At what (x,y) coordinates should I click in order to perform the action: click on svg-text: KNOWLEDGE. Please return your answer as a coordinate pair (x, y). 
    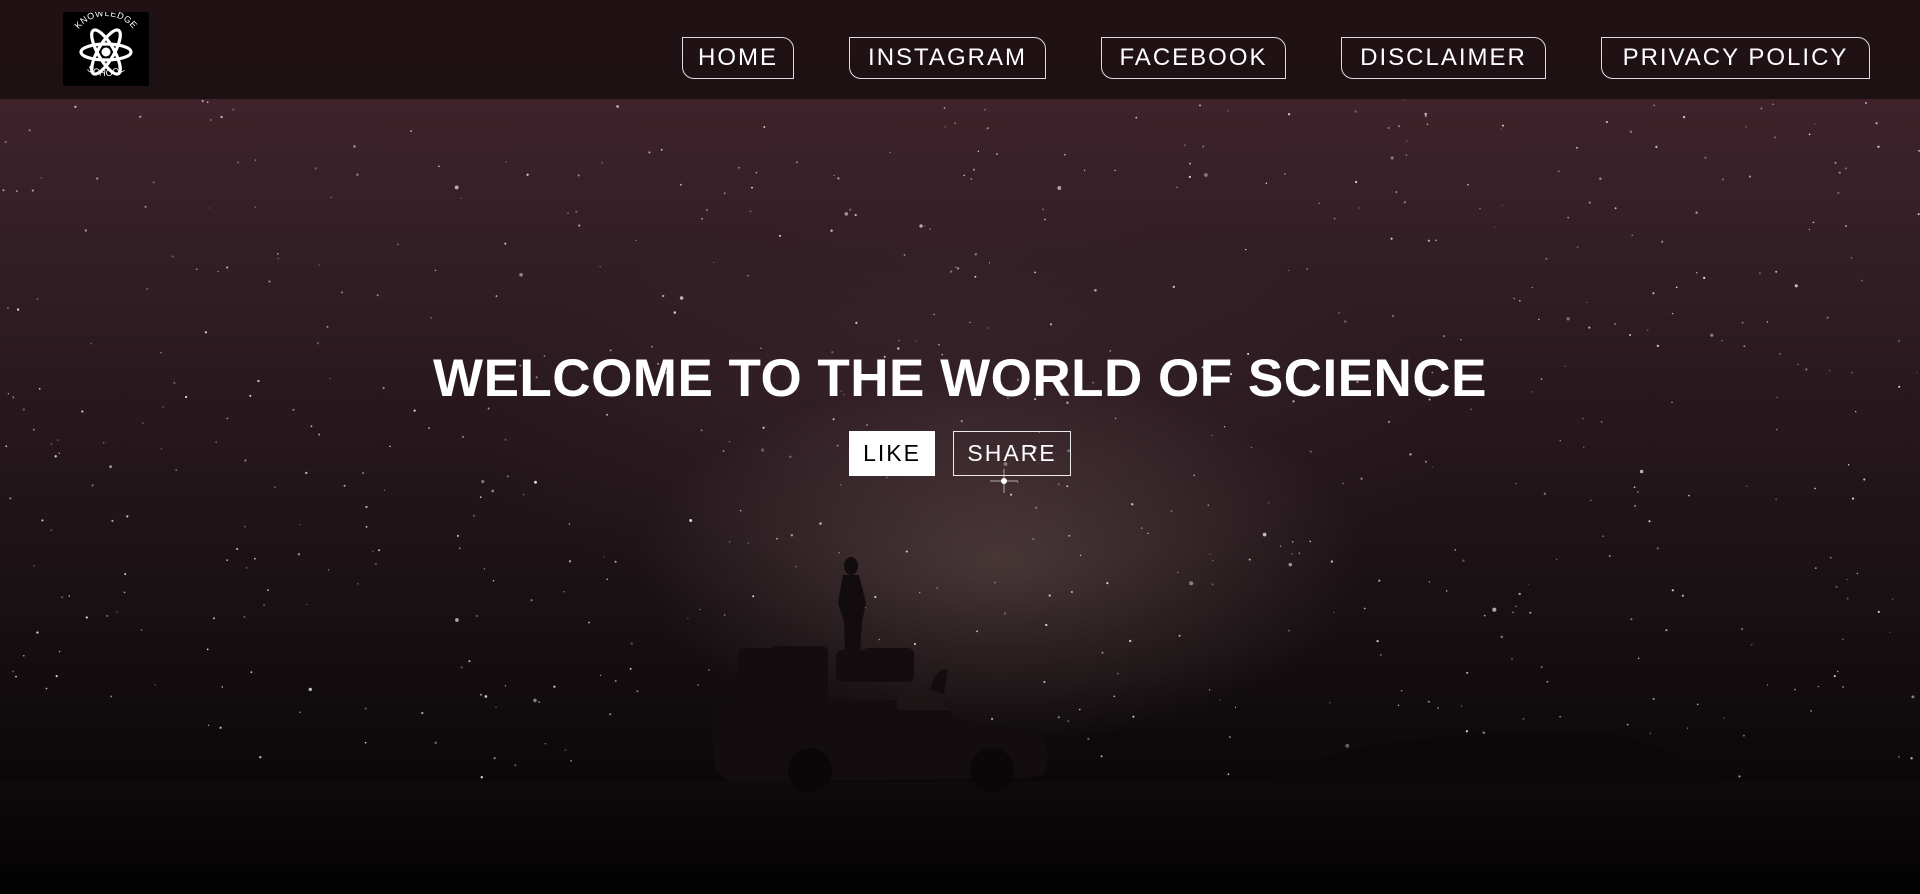
    Looking at the image, I should click on (106, 21).